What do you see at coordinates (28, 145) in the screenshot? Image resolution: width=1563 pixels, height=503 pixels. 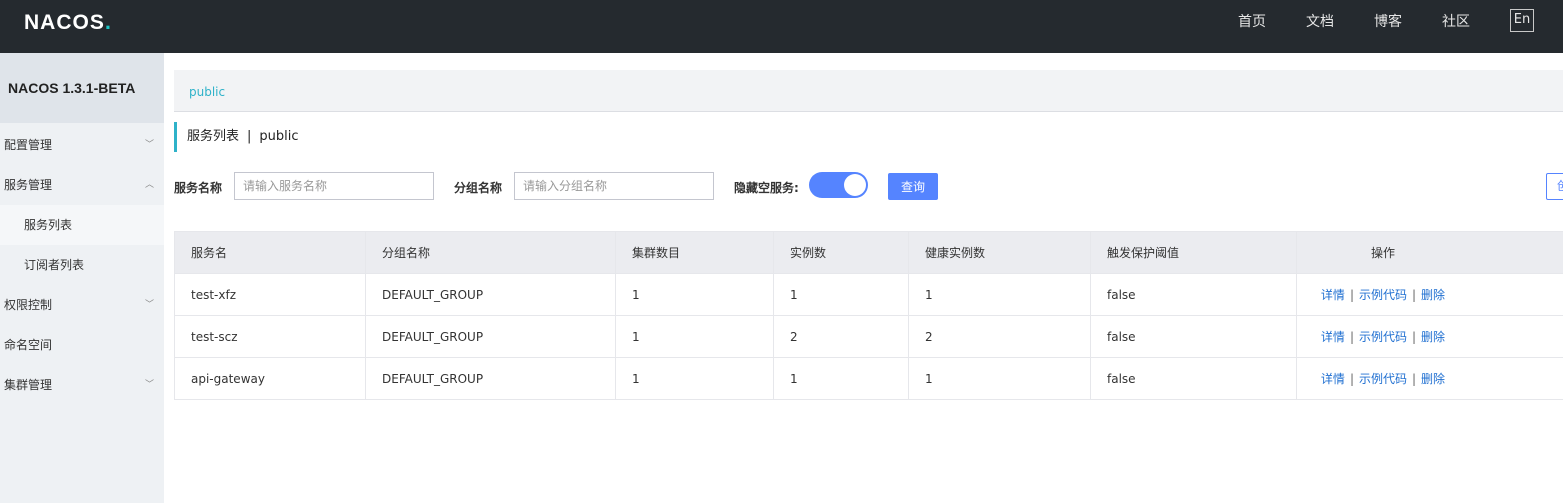 I see `sidebar-item-label: 配置管理` at bounding box center [28, 145].